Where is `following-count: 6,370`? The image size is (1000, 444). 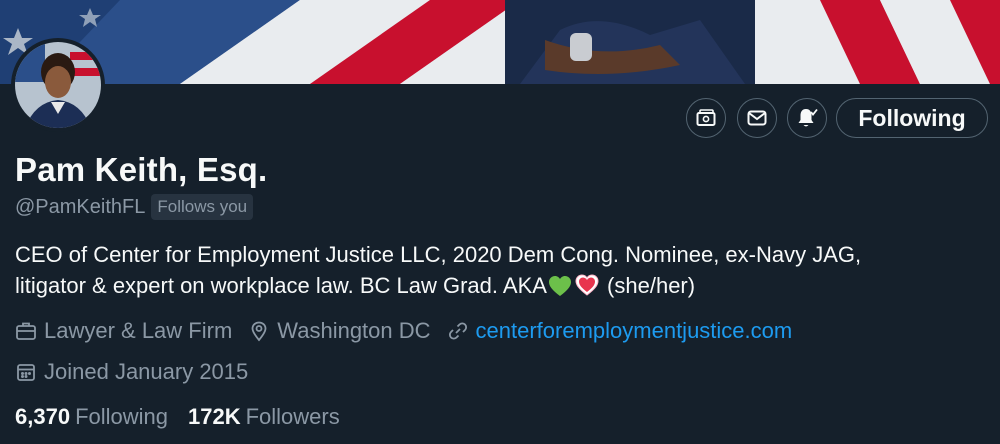
following-count: 6,370 is located at coordinates (43, 416).